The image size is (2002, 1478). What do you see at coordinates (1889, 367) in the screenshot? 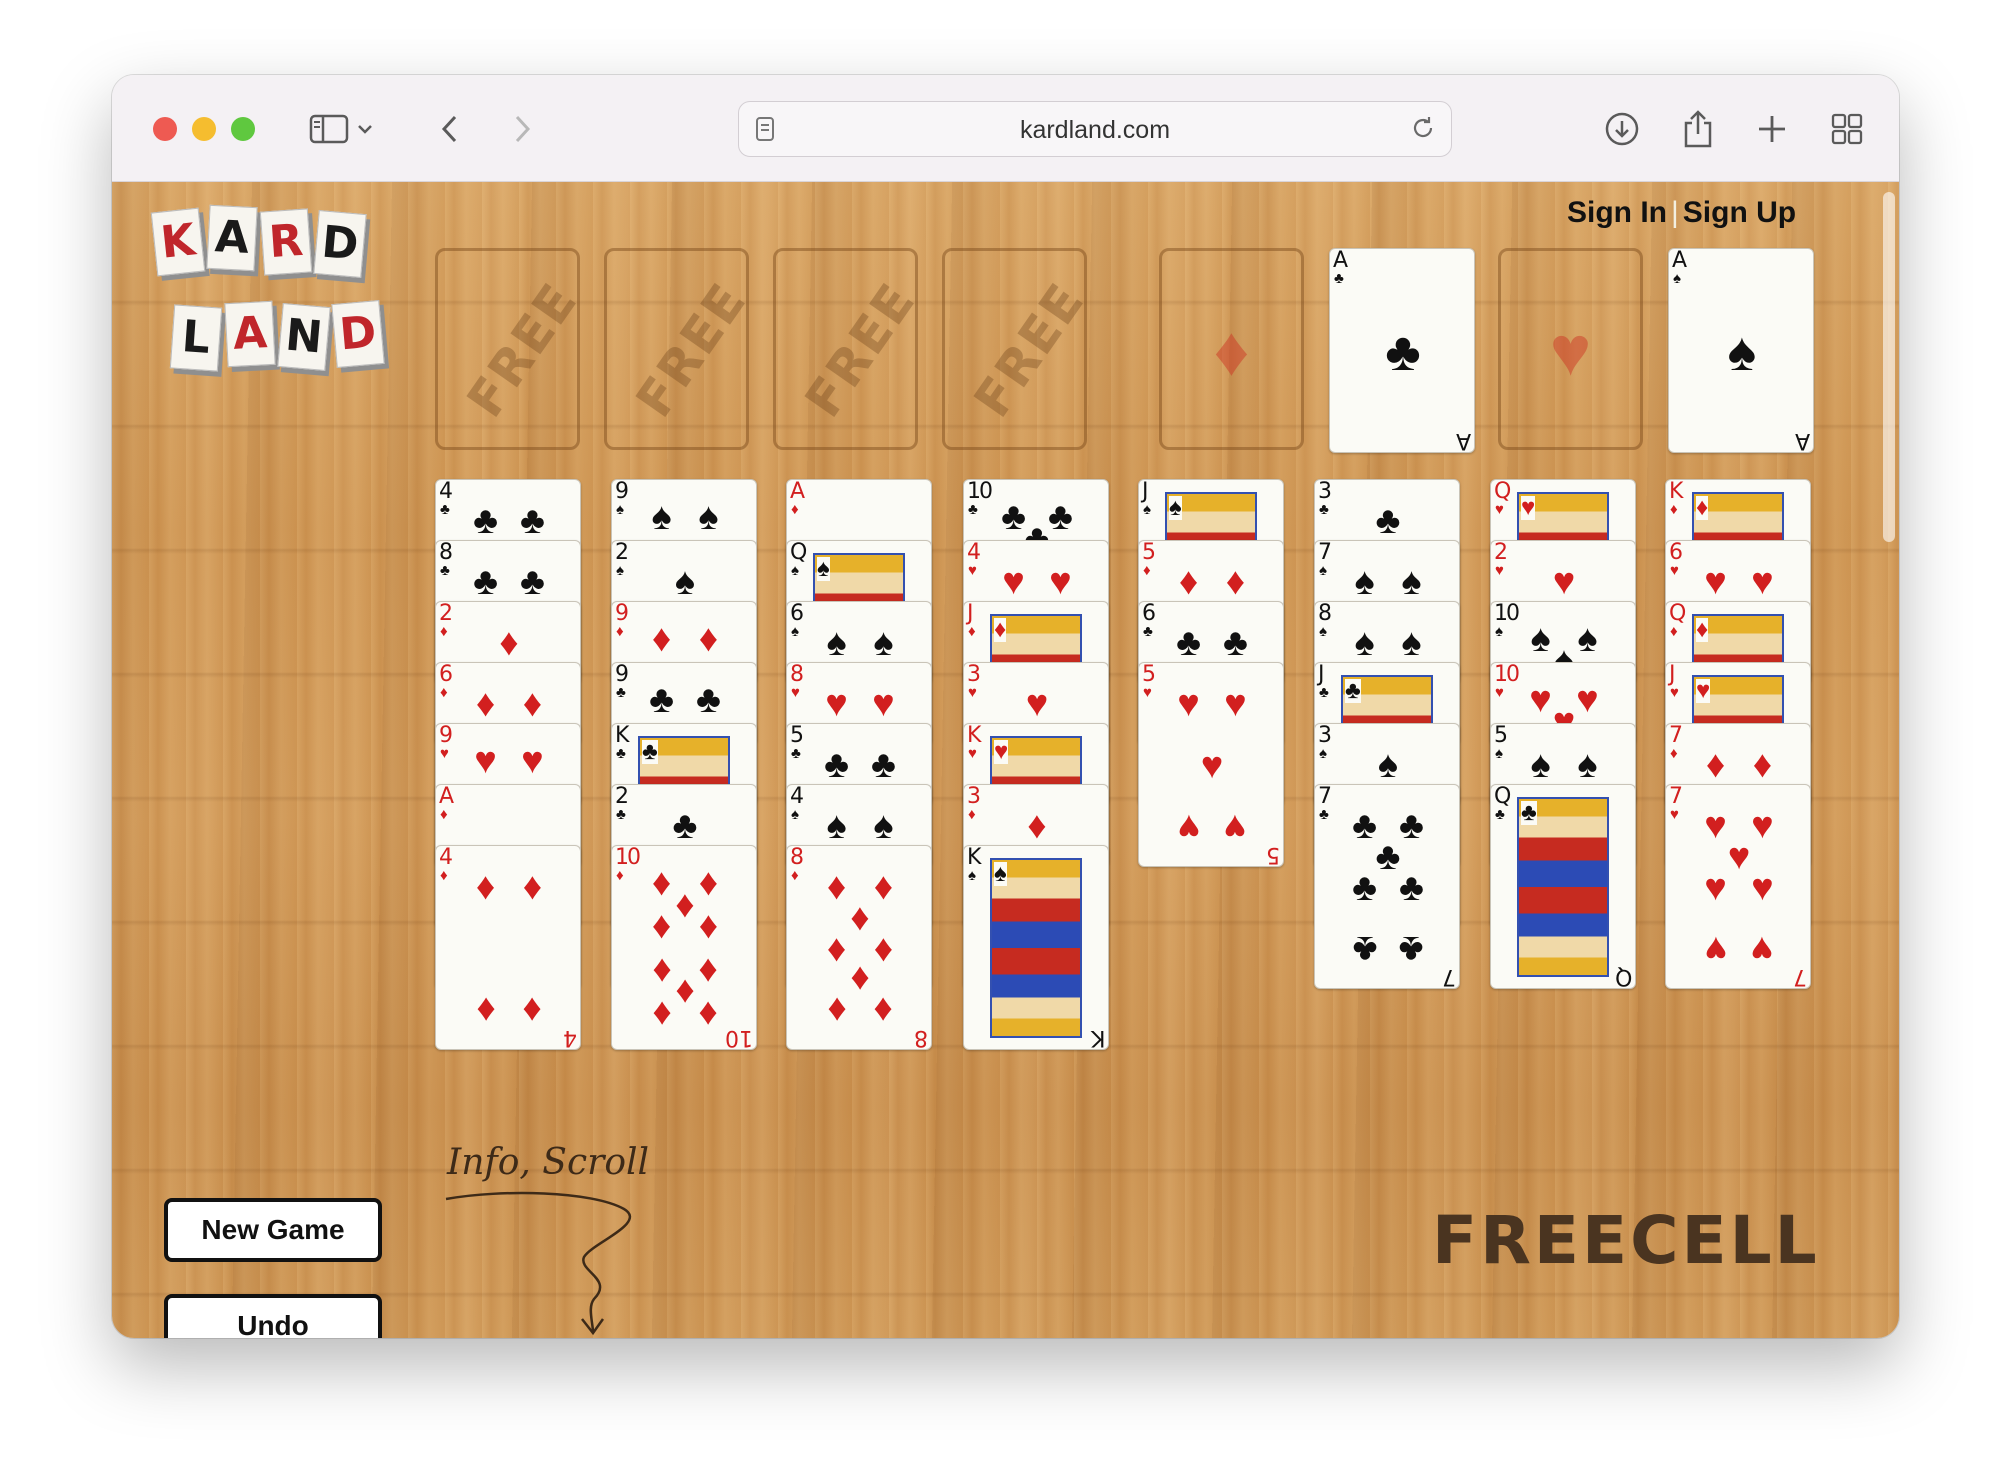
I see `page-scrollbar` at bounding box center [1889, 367].